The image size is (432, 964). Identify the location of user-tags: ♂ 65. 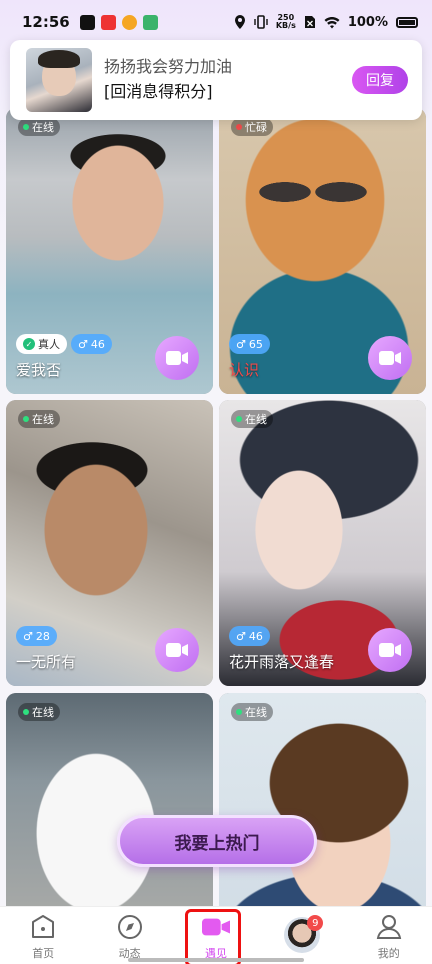
(249, 344).